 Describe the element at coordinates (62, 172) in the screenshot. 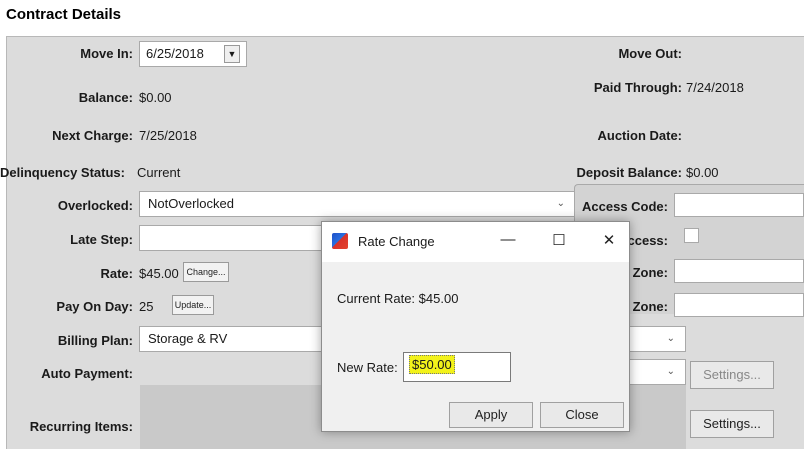

I see `delinquency-label: Delinquency Status:` at that location.